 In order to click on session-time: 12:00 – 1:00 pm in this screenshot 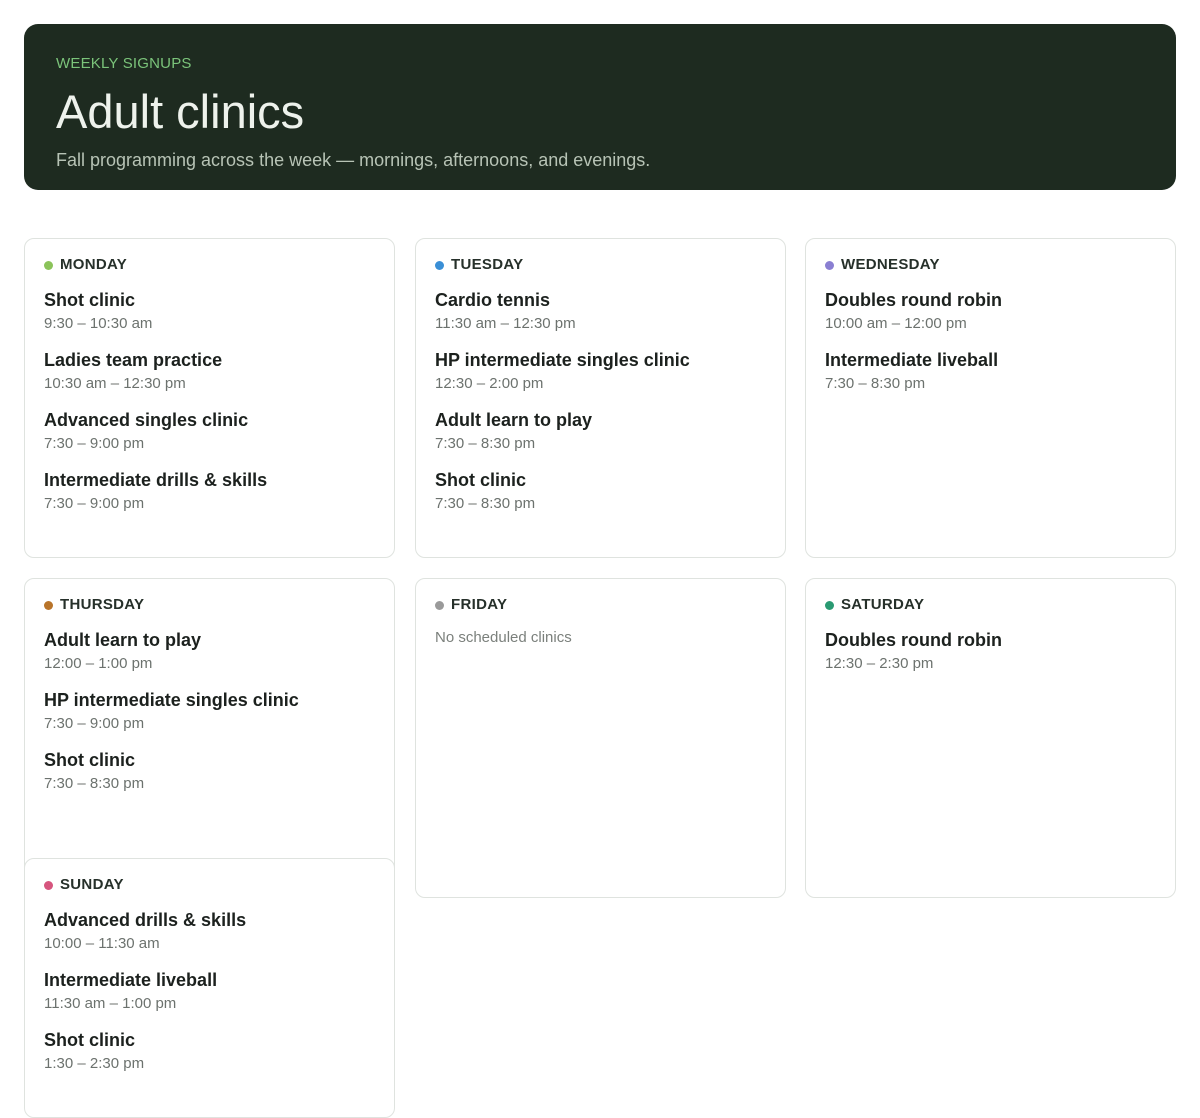, I will do `click(98, 663)`.